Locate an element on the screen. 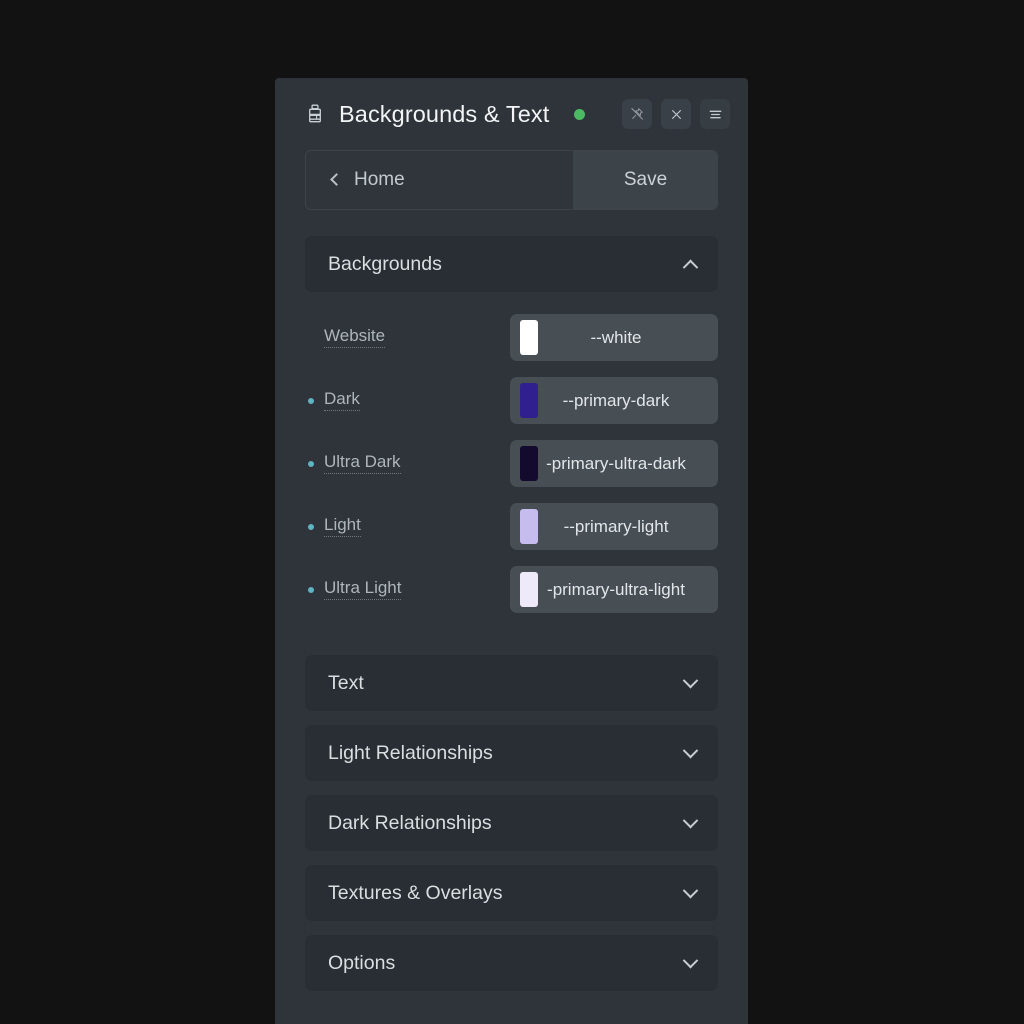 The height and width of the screenshot is (1024, 1024). table-row: Website --white is located at coordinates (511, 337).